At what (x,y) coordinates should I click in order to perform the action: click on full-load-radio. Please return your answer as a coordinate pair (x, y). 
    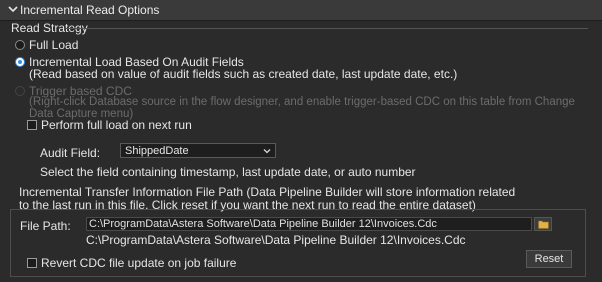
    Looking at the image, I should click on (20, 45).